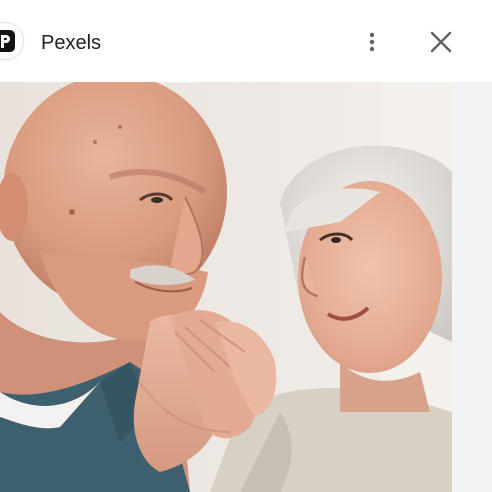 This screenshot has width=492, height=492. I want to click on close-button, so click(441, 42).